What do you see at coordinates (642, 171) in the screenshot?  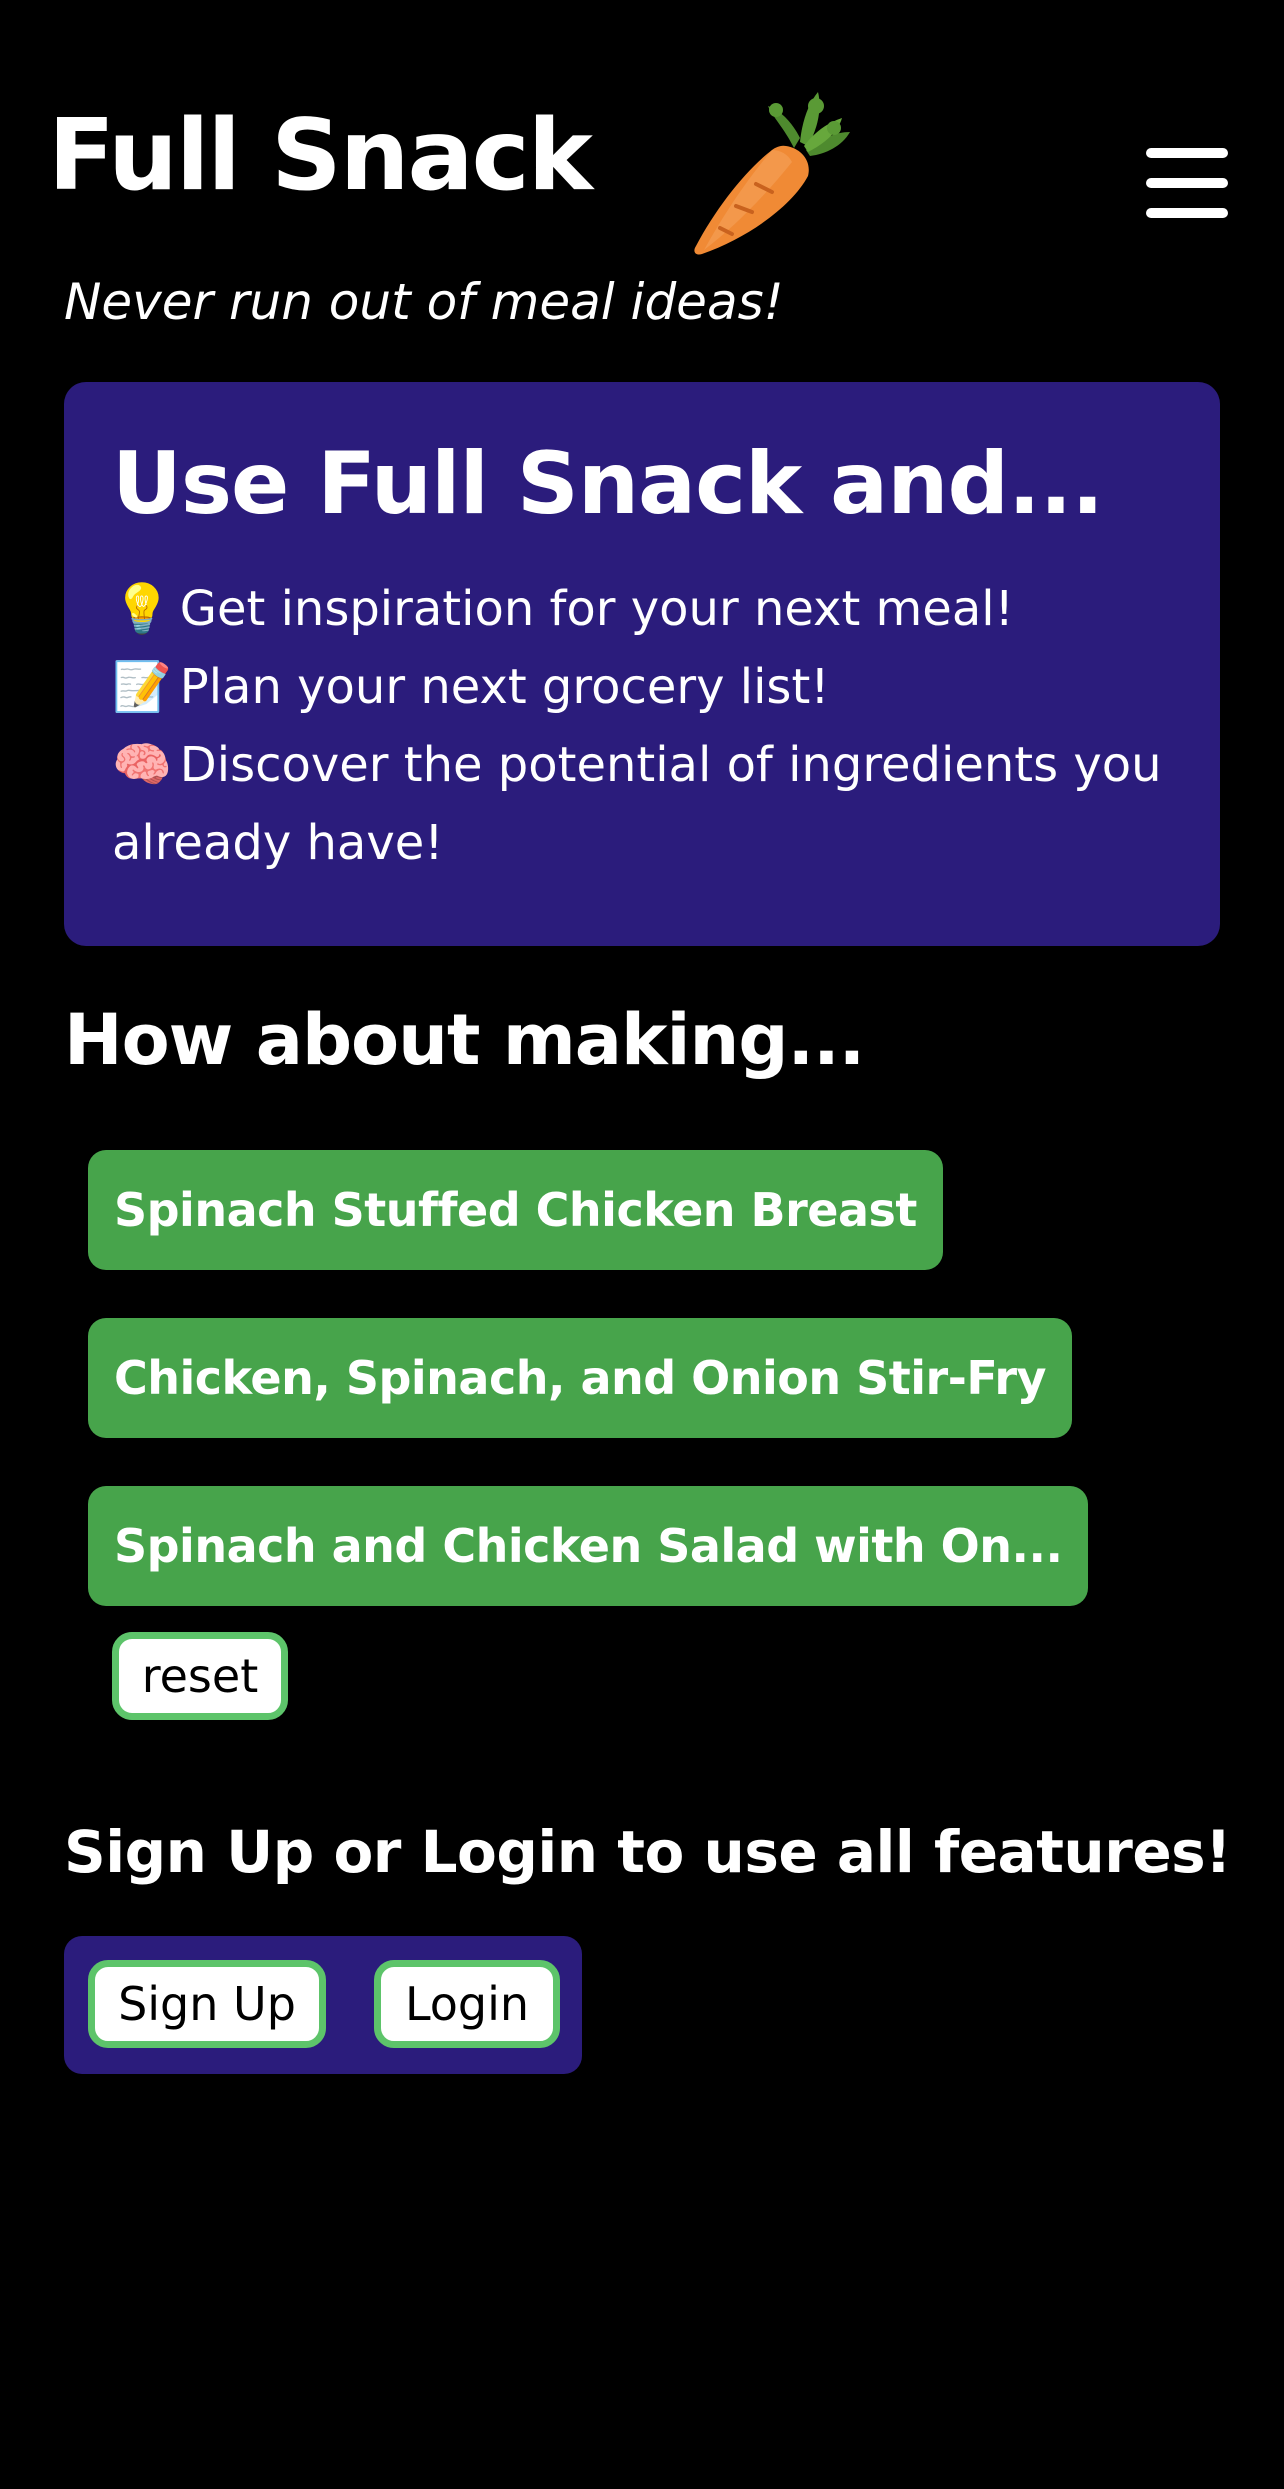 I see `header: Full Snack` at bounding box center [642, 171].